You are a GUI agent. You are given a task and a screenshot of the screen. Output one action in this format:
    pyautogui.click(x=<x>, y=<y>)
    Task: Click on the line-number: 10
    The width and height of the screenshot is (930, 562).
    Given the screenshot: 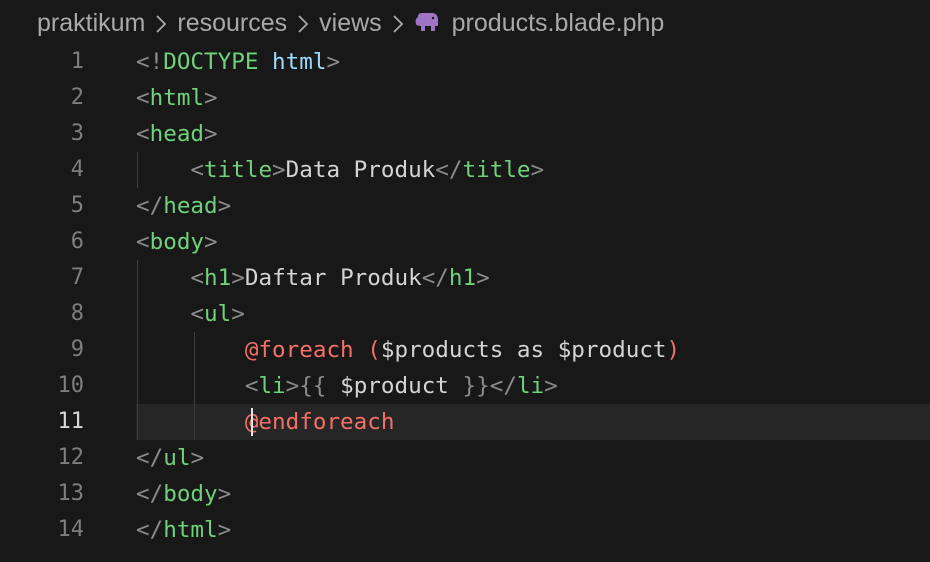 What is the action you would take?
    pyautogui.click(x=71, y=385)
    